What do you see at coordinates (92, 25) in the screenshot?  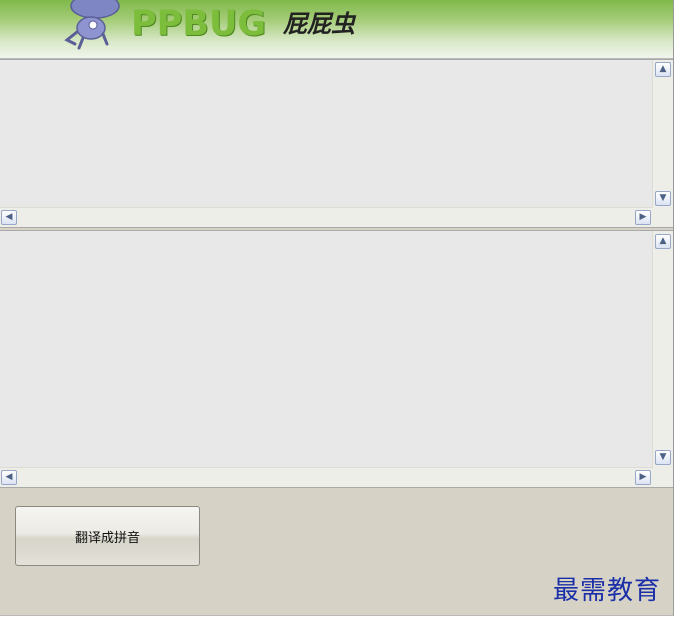 I see `bug-mascot-logo-icon` at bounding box center [92, 25].